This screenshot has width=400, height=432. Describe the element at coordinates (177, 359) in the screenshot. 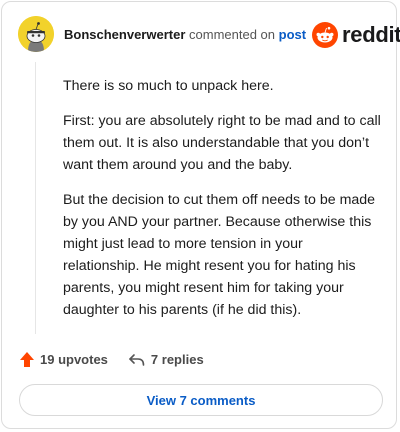

I see `replies-count: 7 replies` at that location.